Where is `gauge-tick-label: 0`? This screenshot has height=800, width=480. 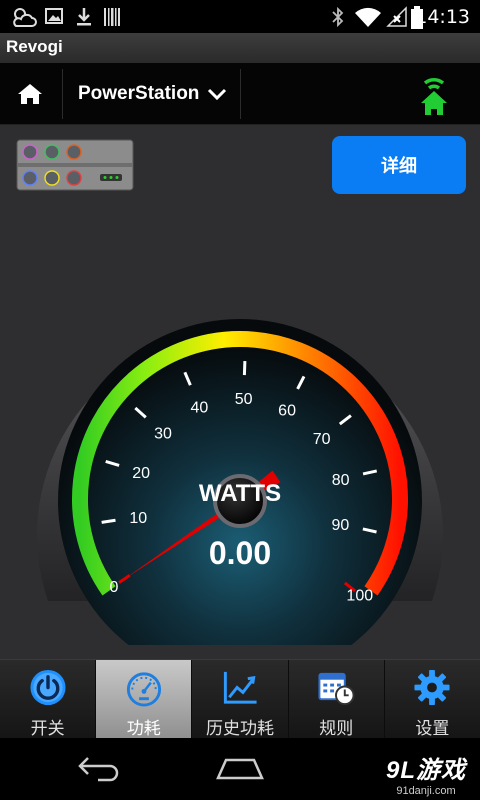 gauge-tick-label: 0 is located at coordinates (114, 587).